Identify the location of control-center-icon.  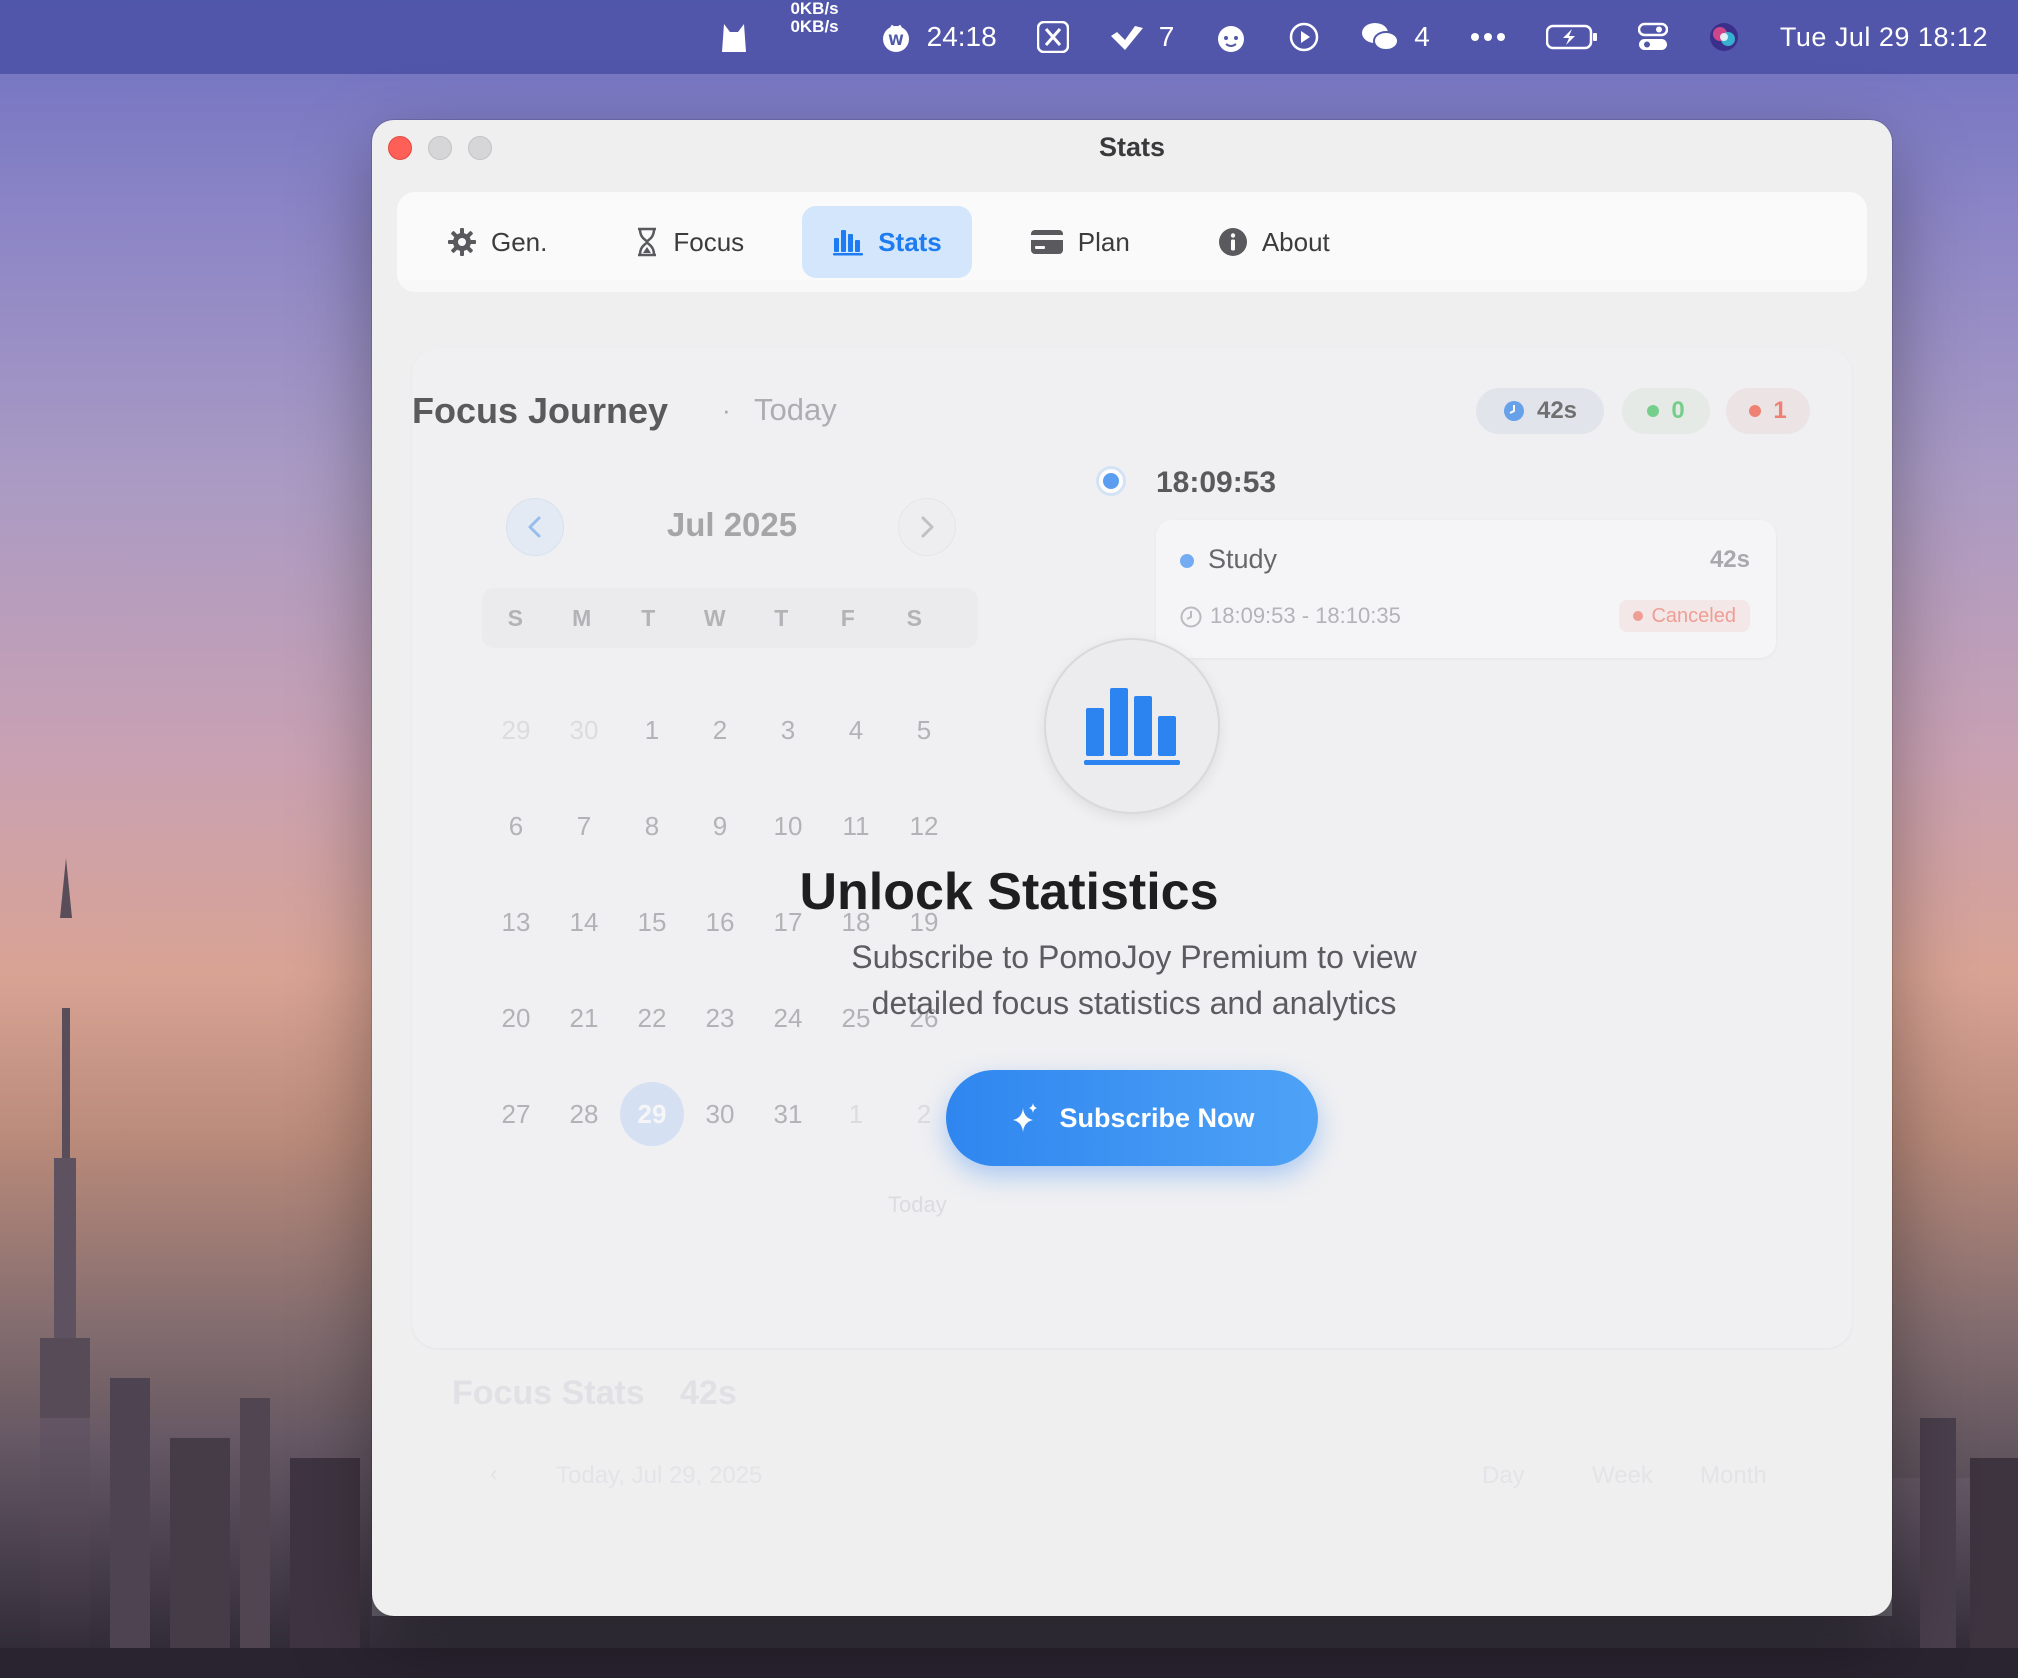
(1652, 37).